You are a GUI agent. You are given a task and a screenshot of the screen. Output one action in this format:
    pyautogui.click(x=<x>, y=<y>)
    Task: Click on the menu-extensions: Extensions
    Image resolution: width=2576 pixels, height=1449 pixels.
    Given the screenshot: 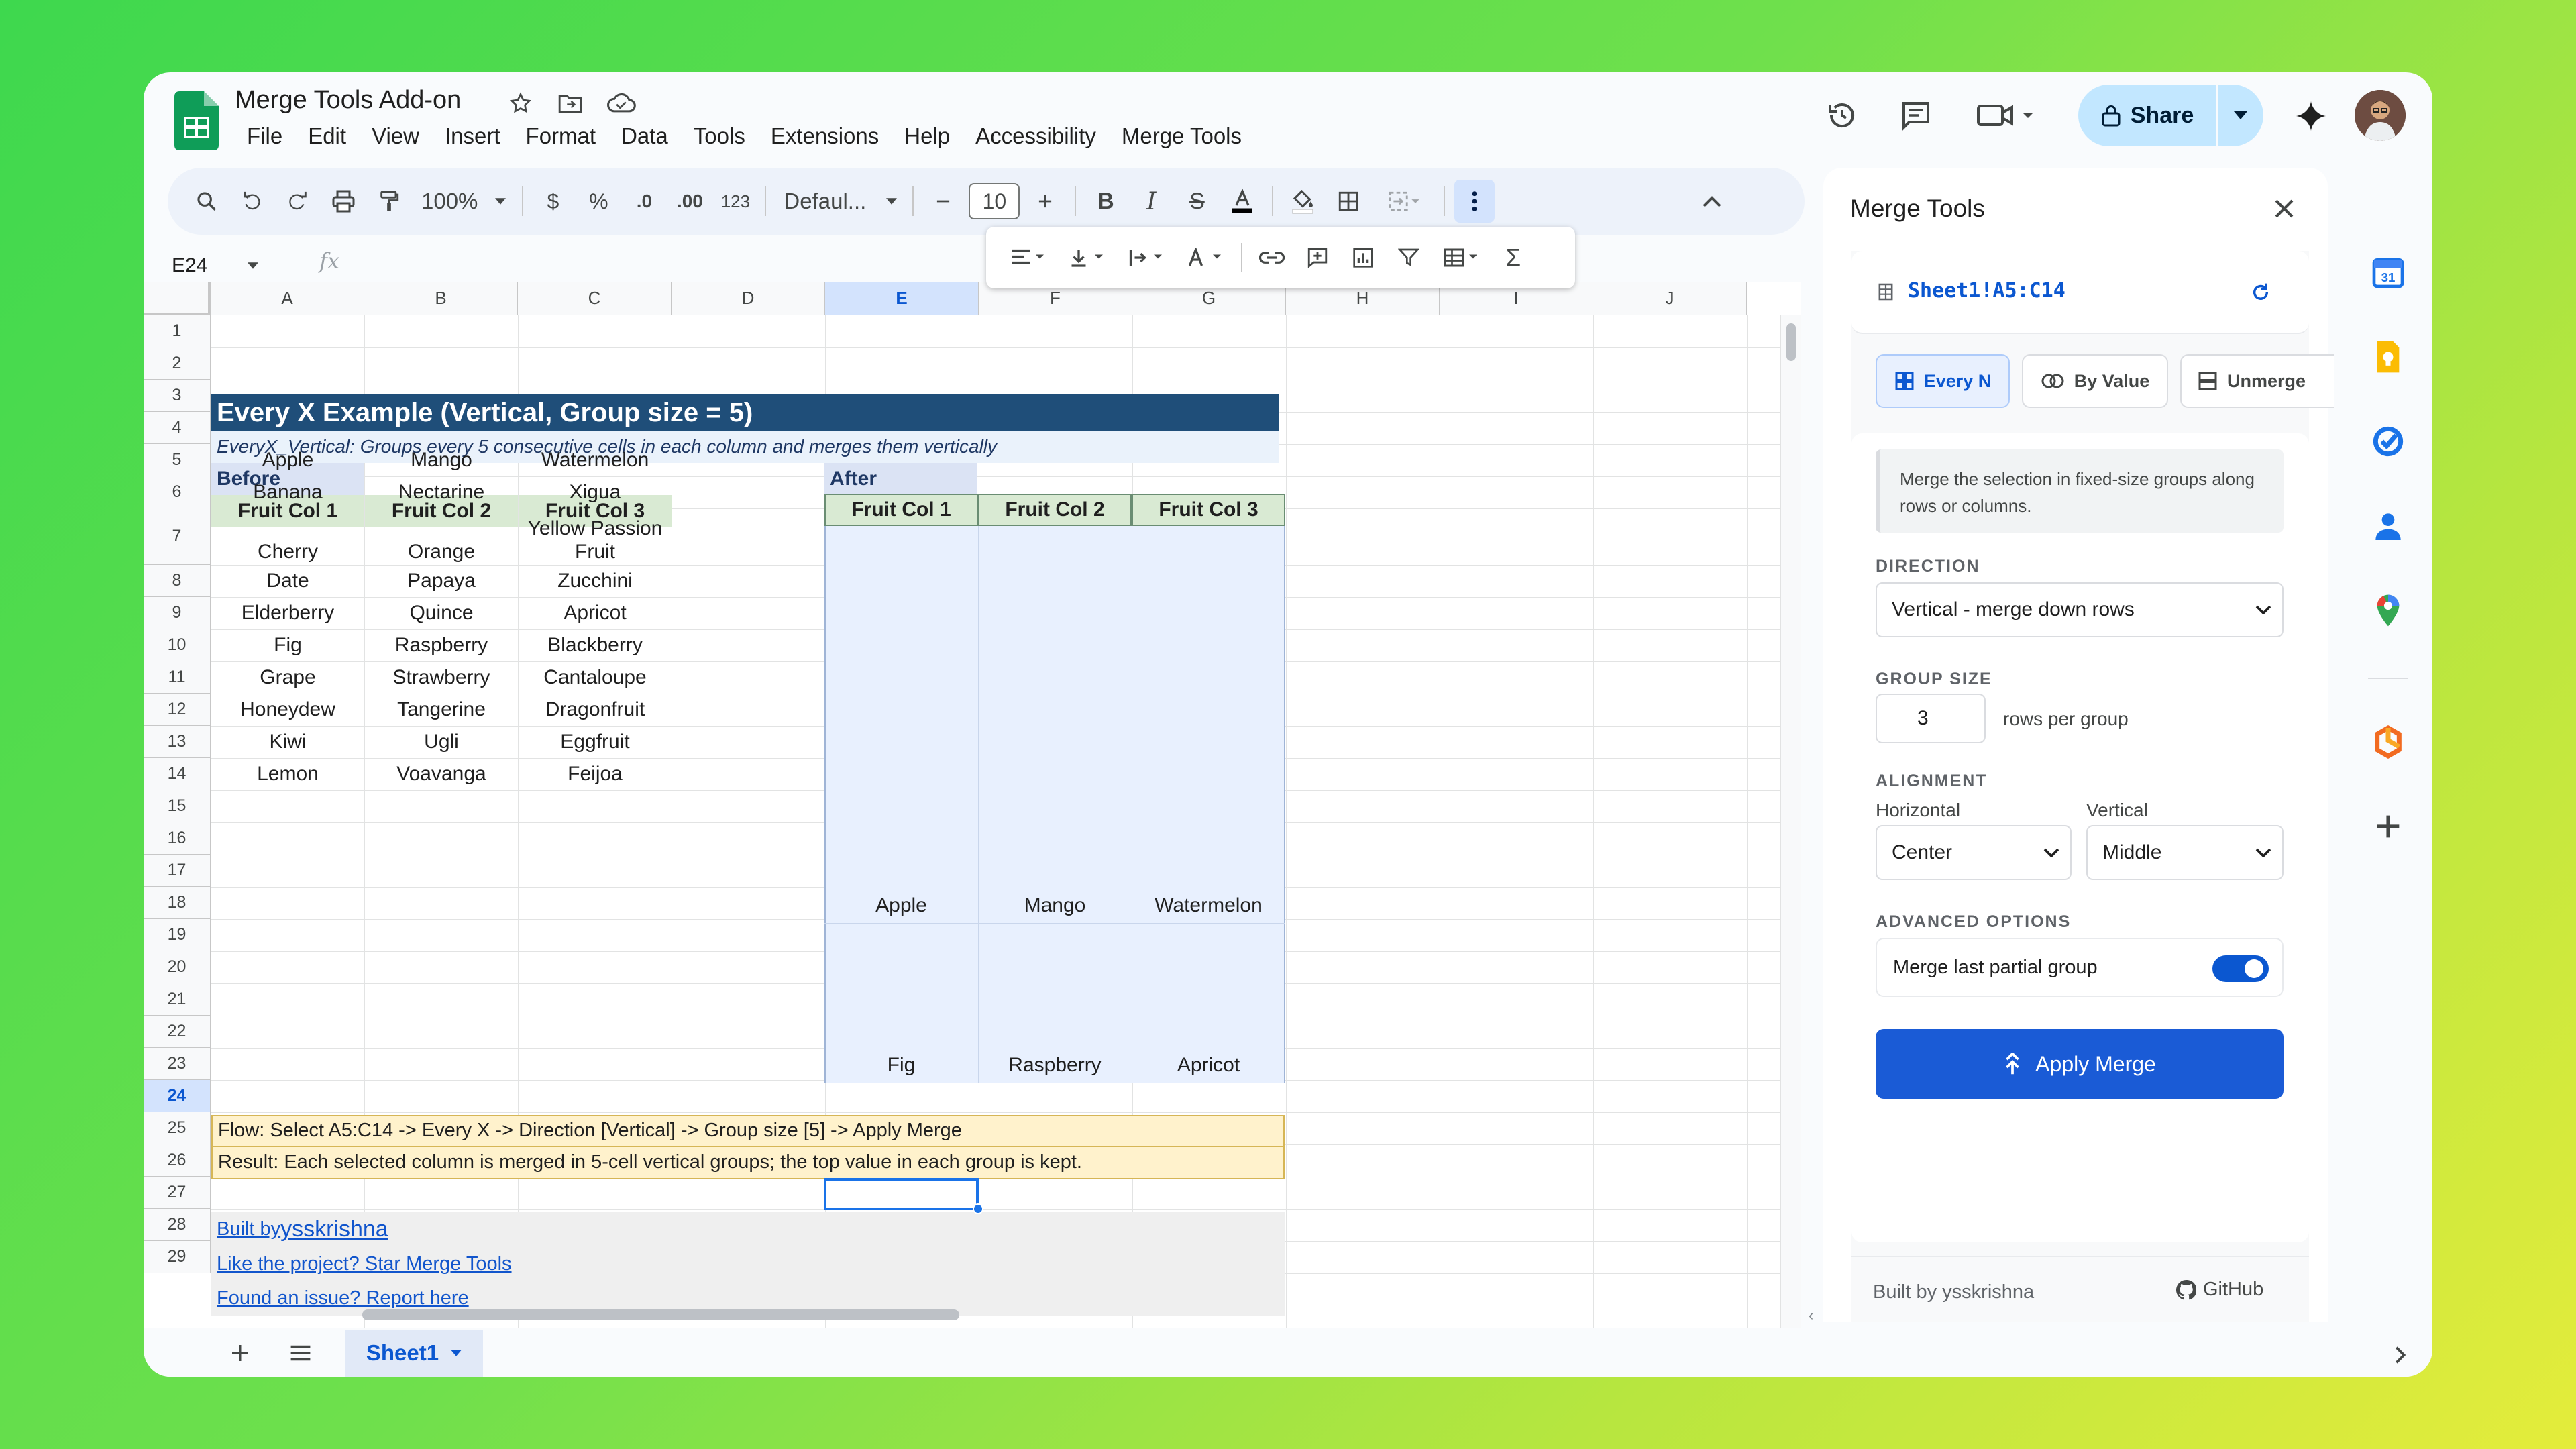 What is the action you would take?
    pyautogui.click(x=825, y=136)
    